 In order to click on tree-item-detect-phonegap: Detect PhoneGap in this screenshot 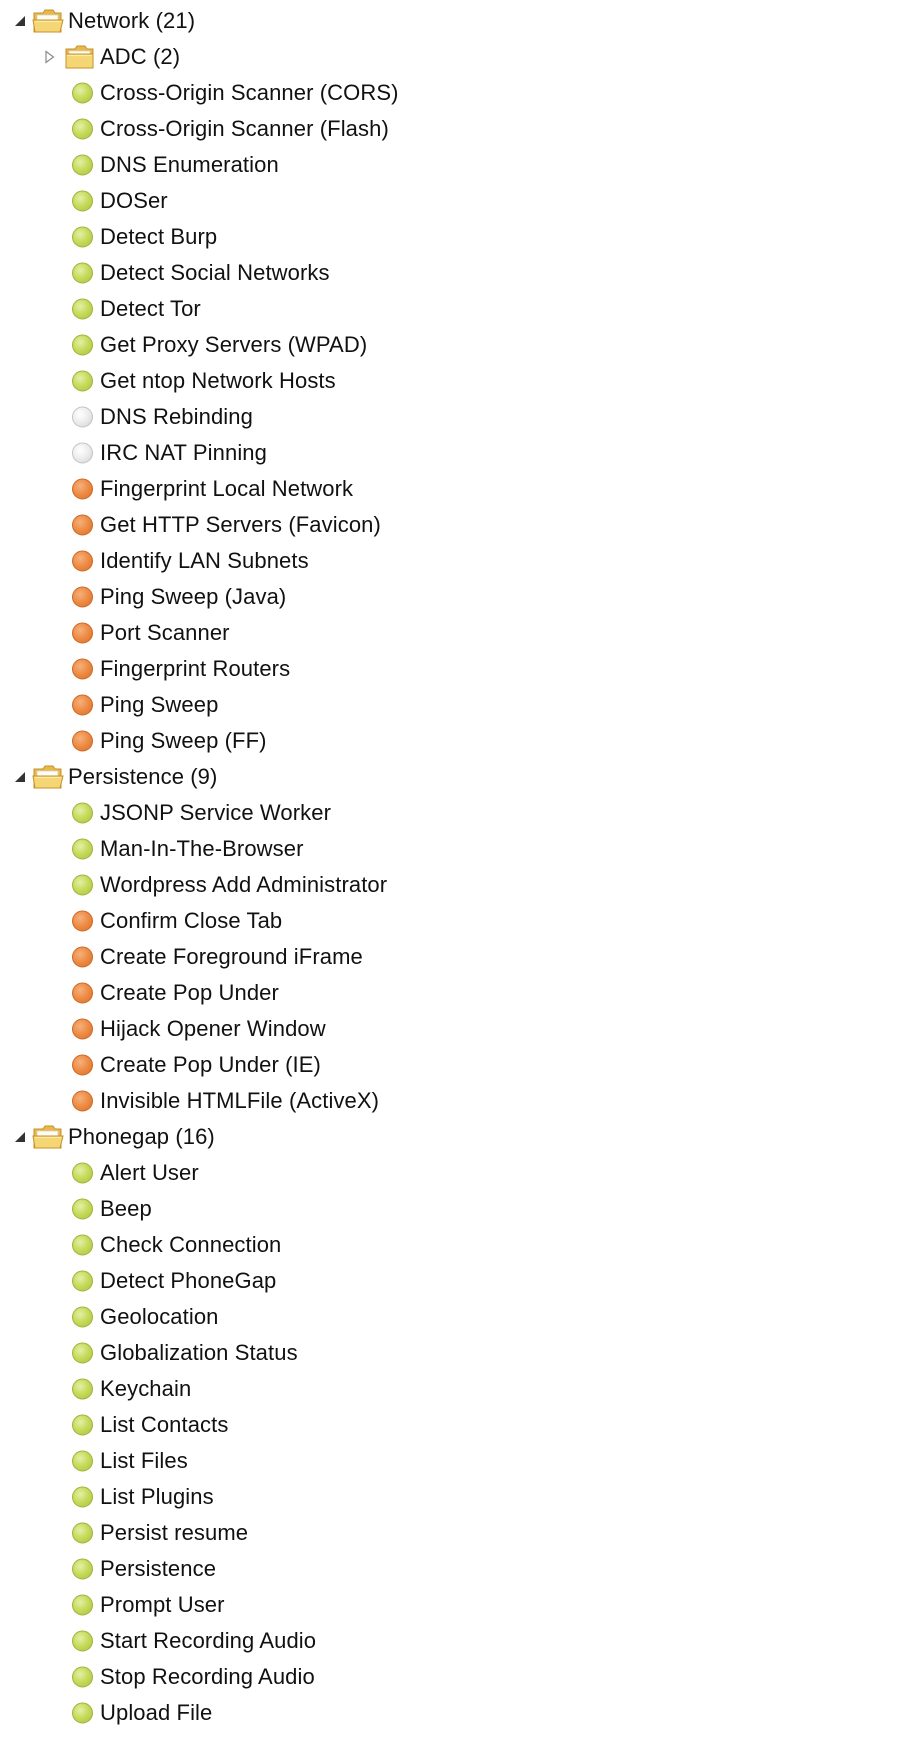, I will do `click(450, 1281)`.